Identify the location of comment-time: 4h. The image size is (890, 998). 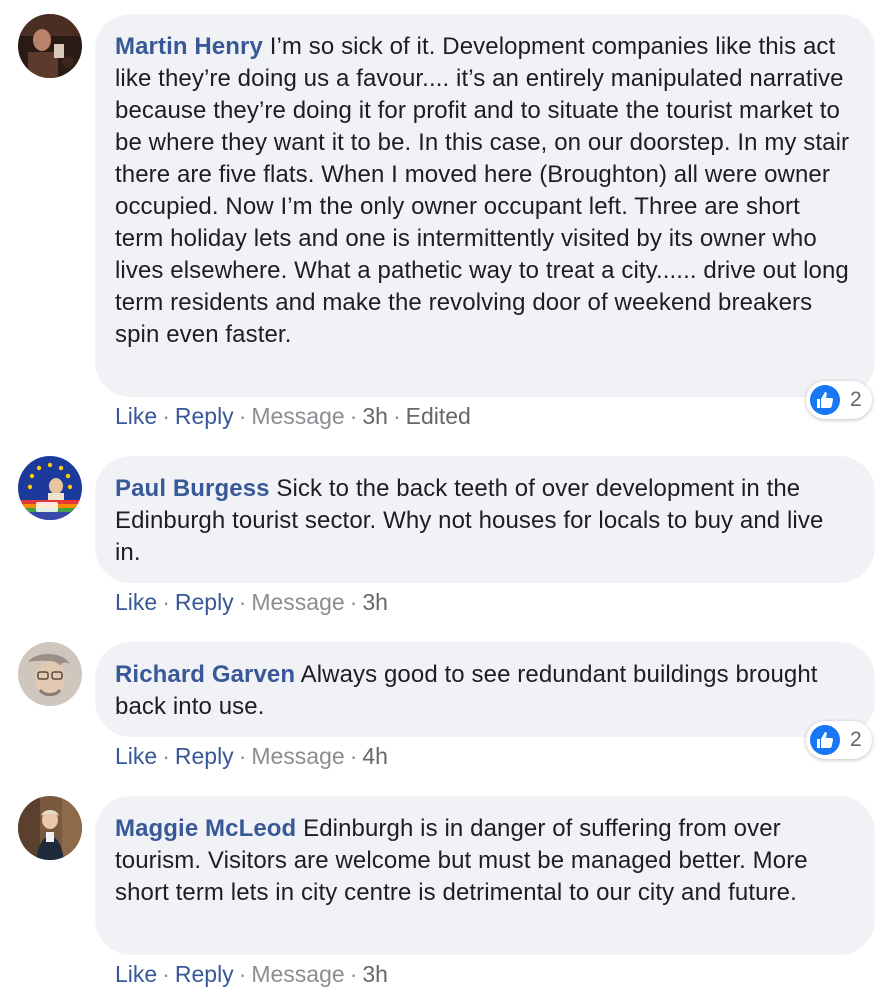
(375, 756).